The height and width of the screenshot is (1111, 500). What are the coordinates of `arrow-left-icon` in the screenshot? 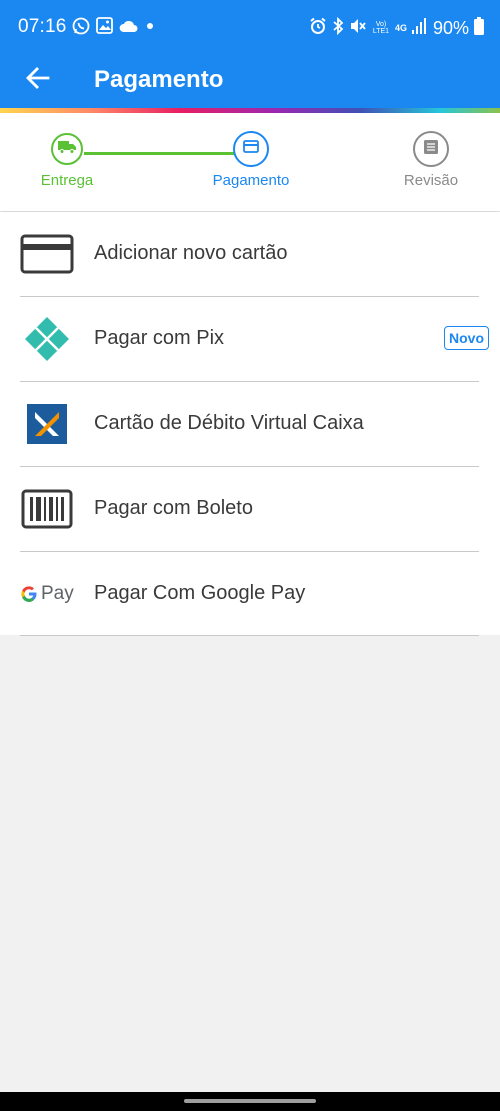 It's located at (38, 80).